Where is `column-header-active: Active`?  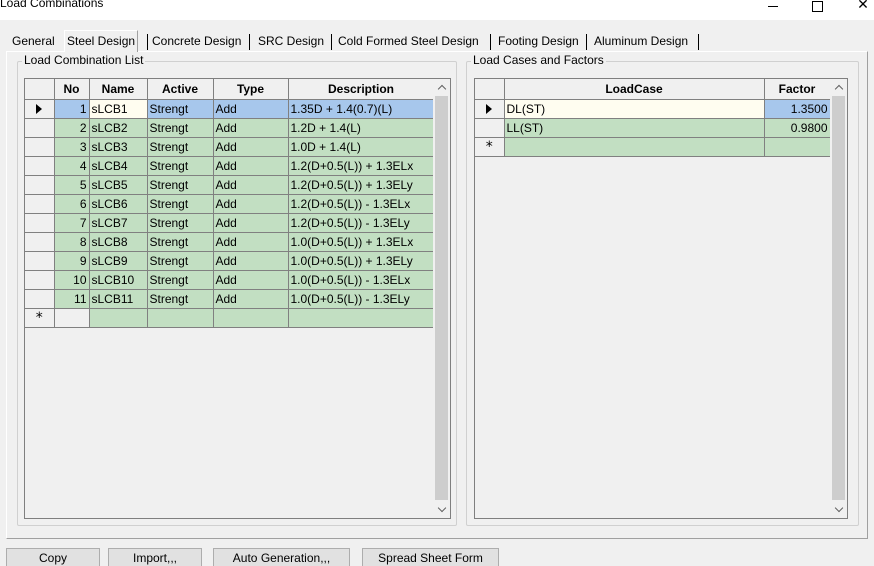 column-header-active: Active is located at coordinates (180, 89).